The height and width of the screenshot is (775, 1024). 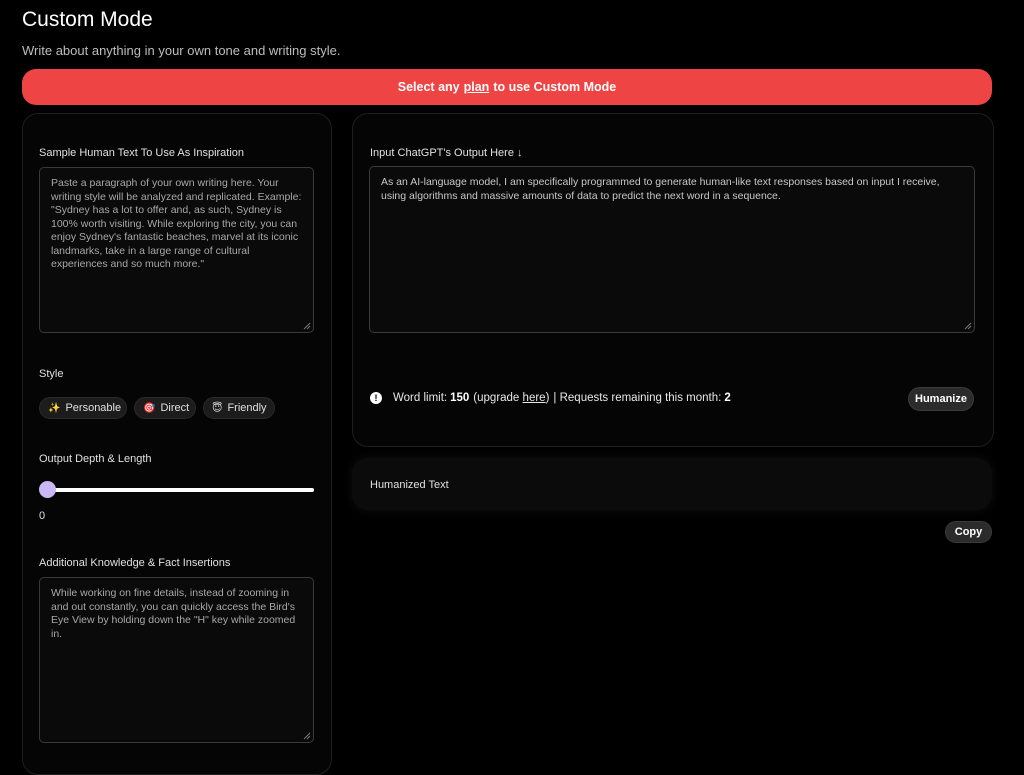 What do you see at coordinates (727, 398) in the screenshot?
I see `requests-remaining: 2` at bounding box center [727, 398].